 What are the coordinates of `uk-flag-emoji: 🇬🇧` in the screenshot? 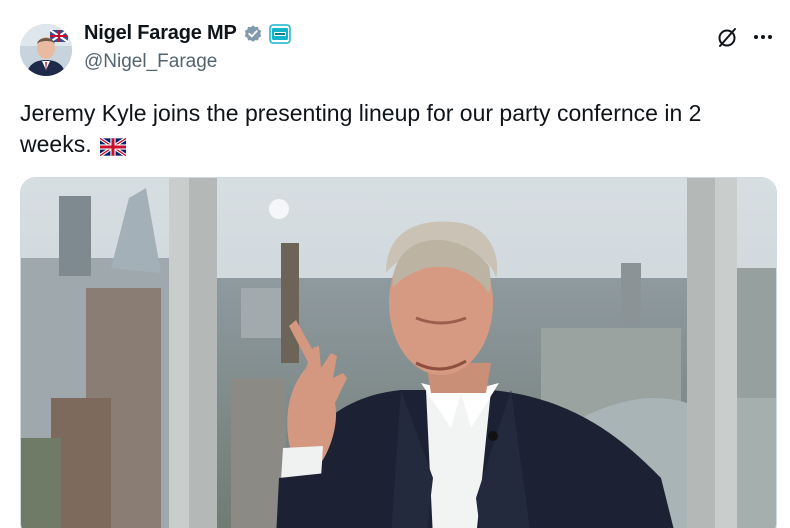 It's located at (113, 148).